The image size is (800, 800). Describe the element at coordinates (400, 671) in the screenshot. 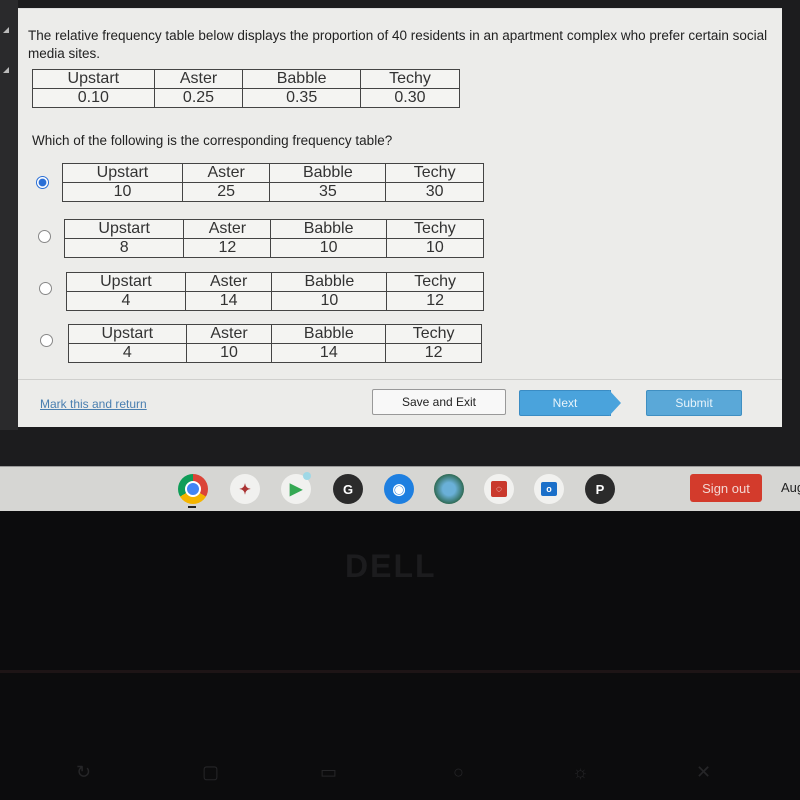

I see `bezel-hinge` at that location.